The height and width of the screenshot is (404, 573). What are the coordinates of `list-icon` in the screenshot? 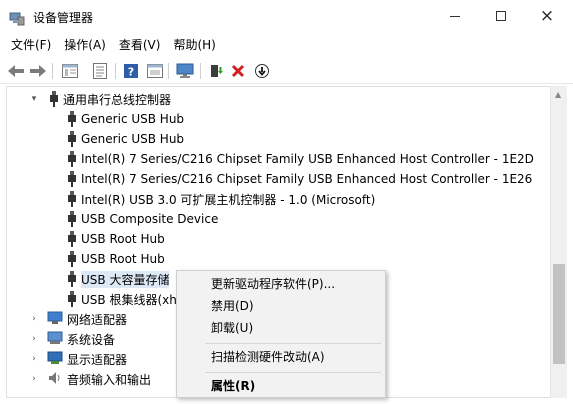 It's located at (100, 71).